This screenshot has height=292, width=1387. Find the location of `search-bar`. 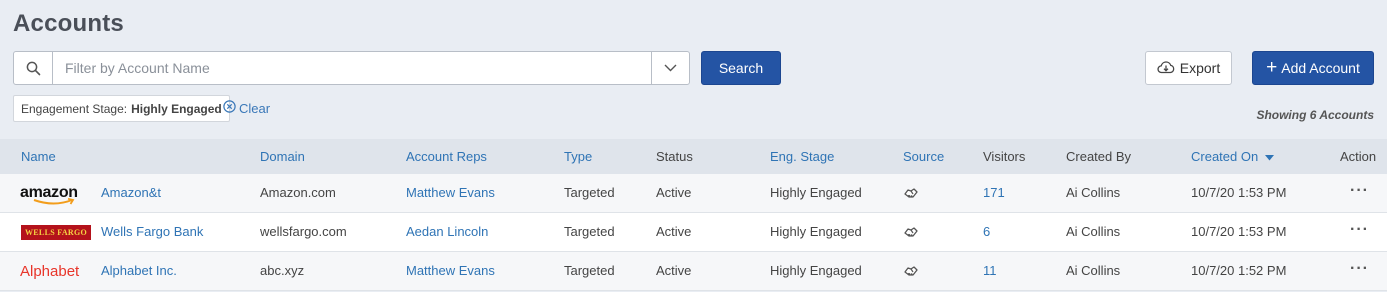

search-bar is located at coordinates (351, 68).